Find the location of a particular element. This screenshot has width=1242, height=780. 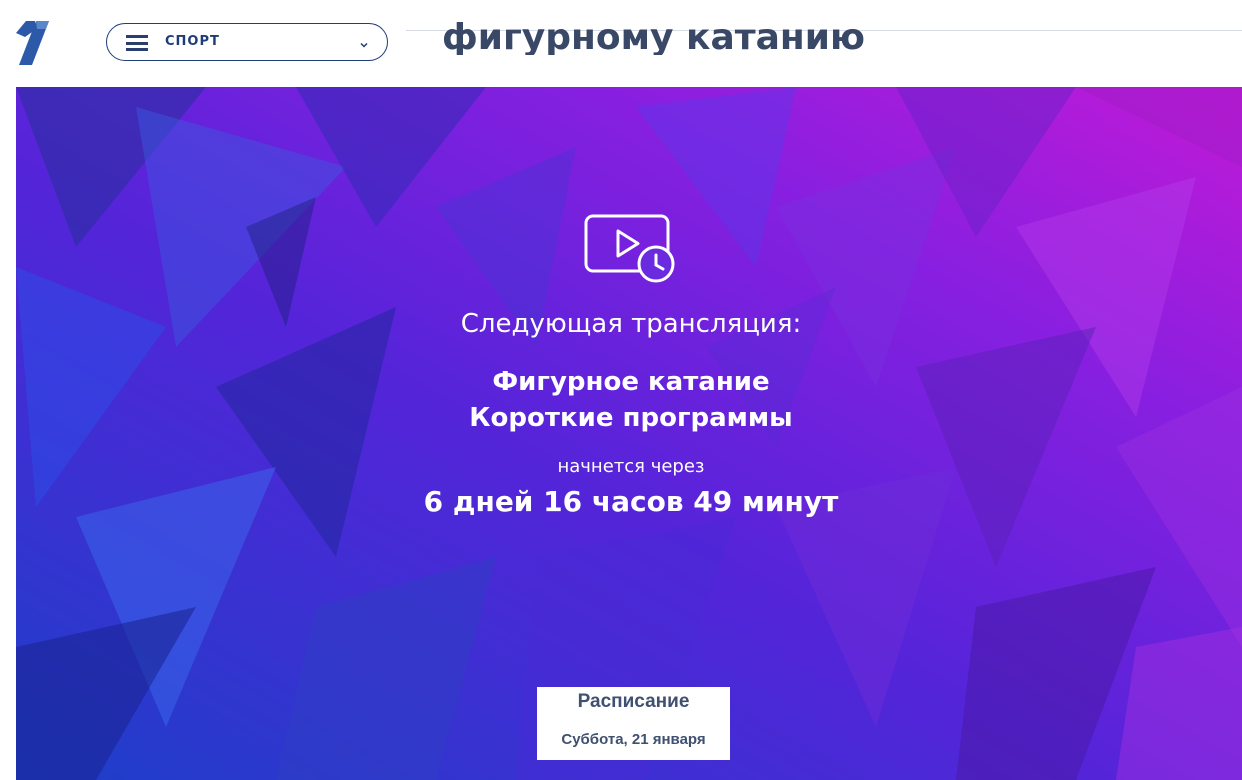

schedule-date: Суббота, 21 января is located at coordinates (633, 739).